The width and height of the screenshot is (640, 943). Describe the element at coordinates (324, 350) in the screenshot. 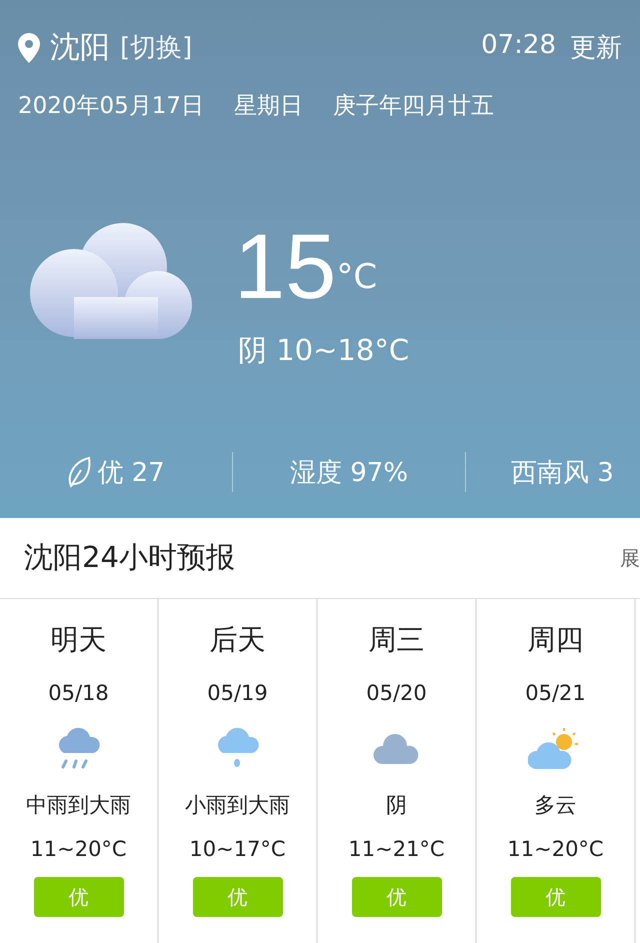

I see `weather-summary: 阴 10~18°C` at that location.